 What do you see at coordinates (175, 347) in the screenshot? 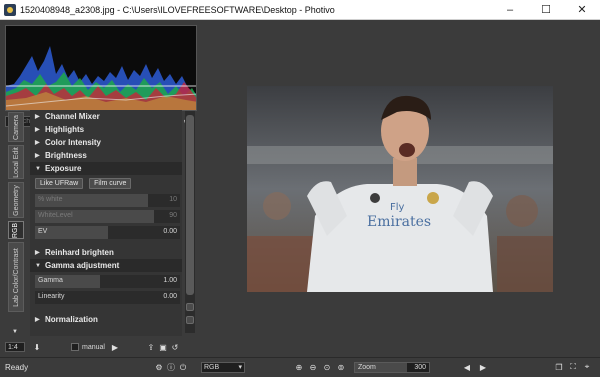
I see `reset-icon: ↺` at bounding box center [175, 347].